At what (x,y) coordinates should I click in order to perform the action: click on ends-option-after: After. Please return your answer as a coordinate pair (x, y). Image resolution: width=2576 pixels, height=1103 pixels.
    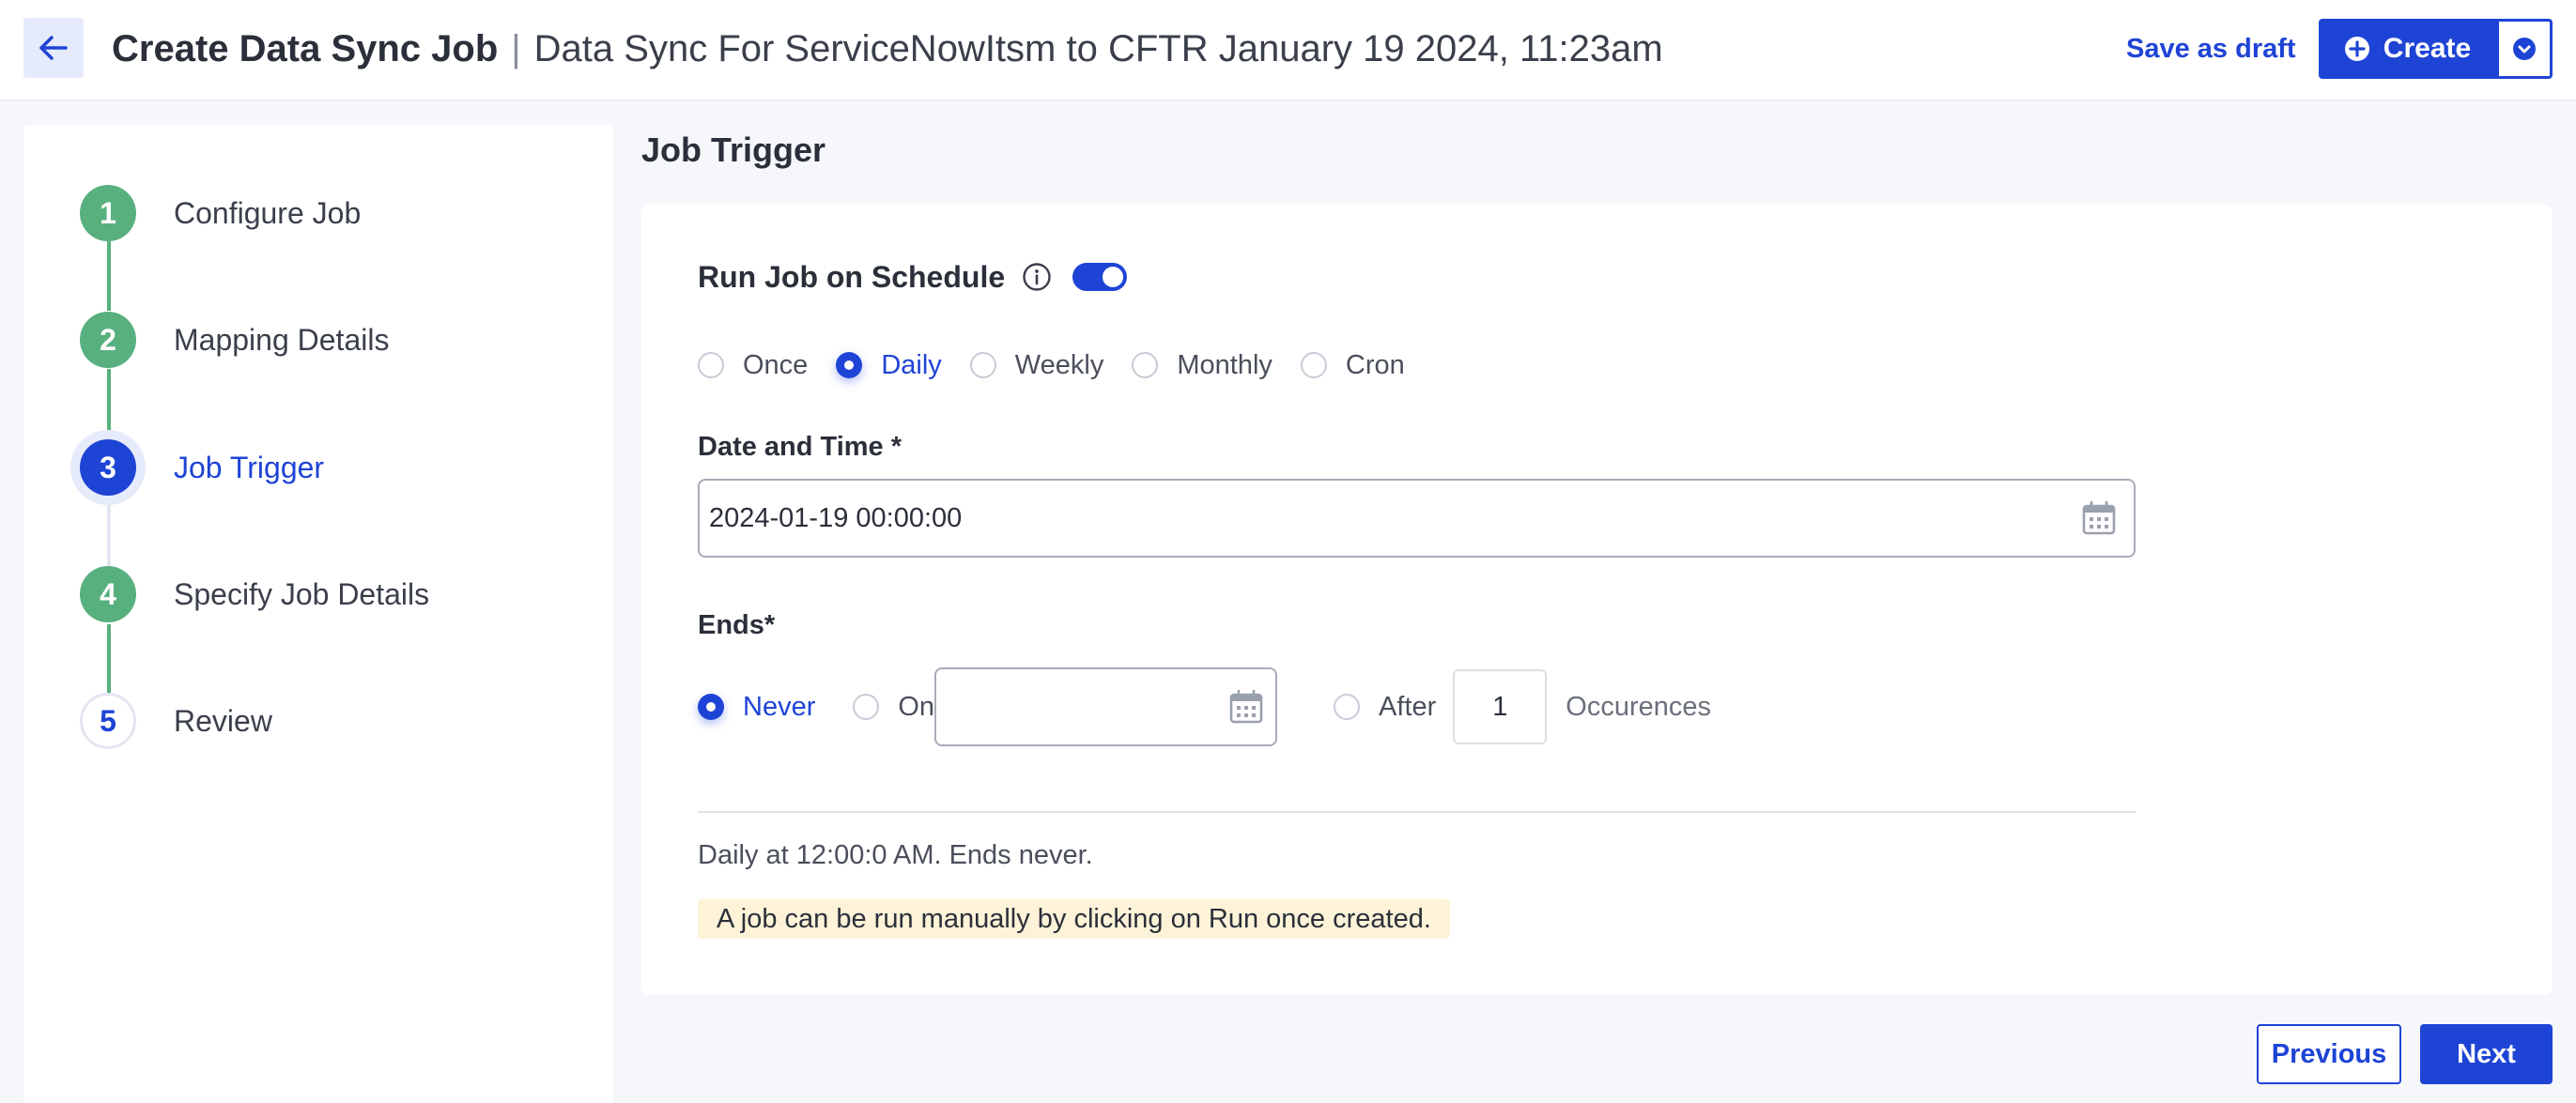
    Looking at the image, I should click on (1385, 707).